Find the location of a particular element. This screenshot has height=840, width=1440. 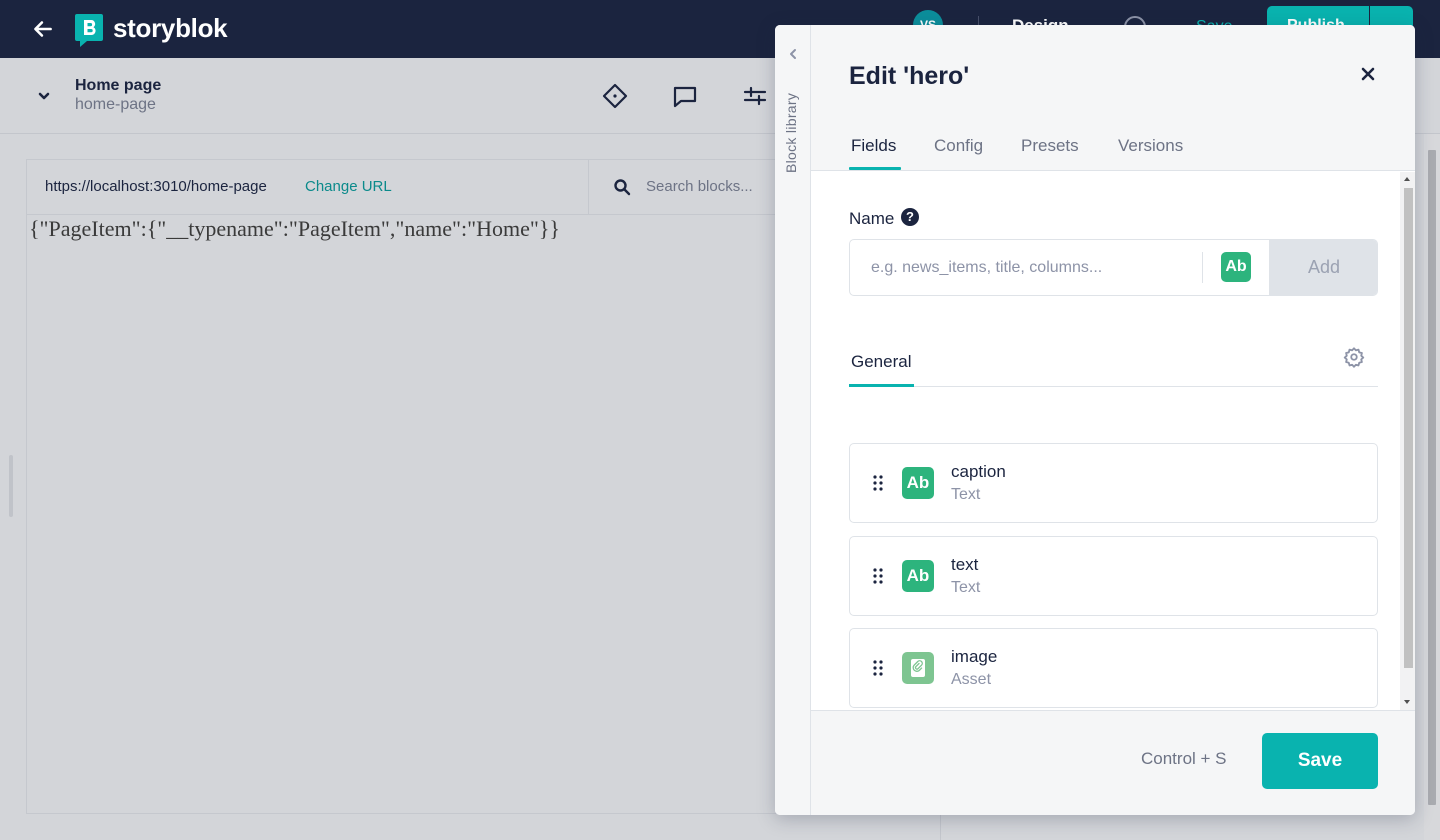

story-slug: home-page is located at coordinates (115, 104).